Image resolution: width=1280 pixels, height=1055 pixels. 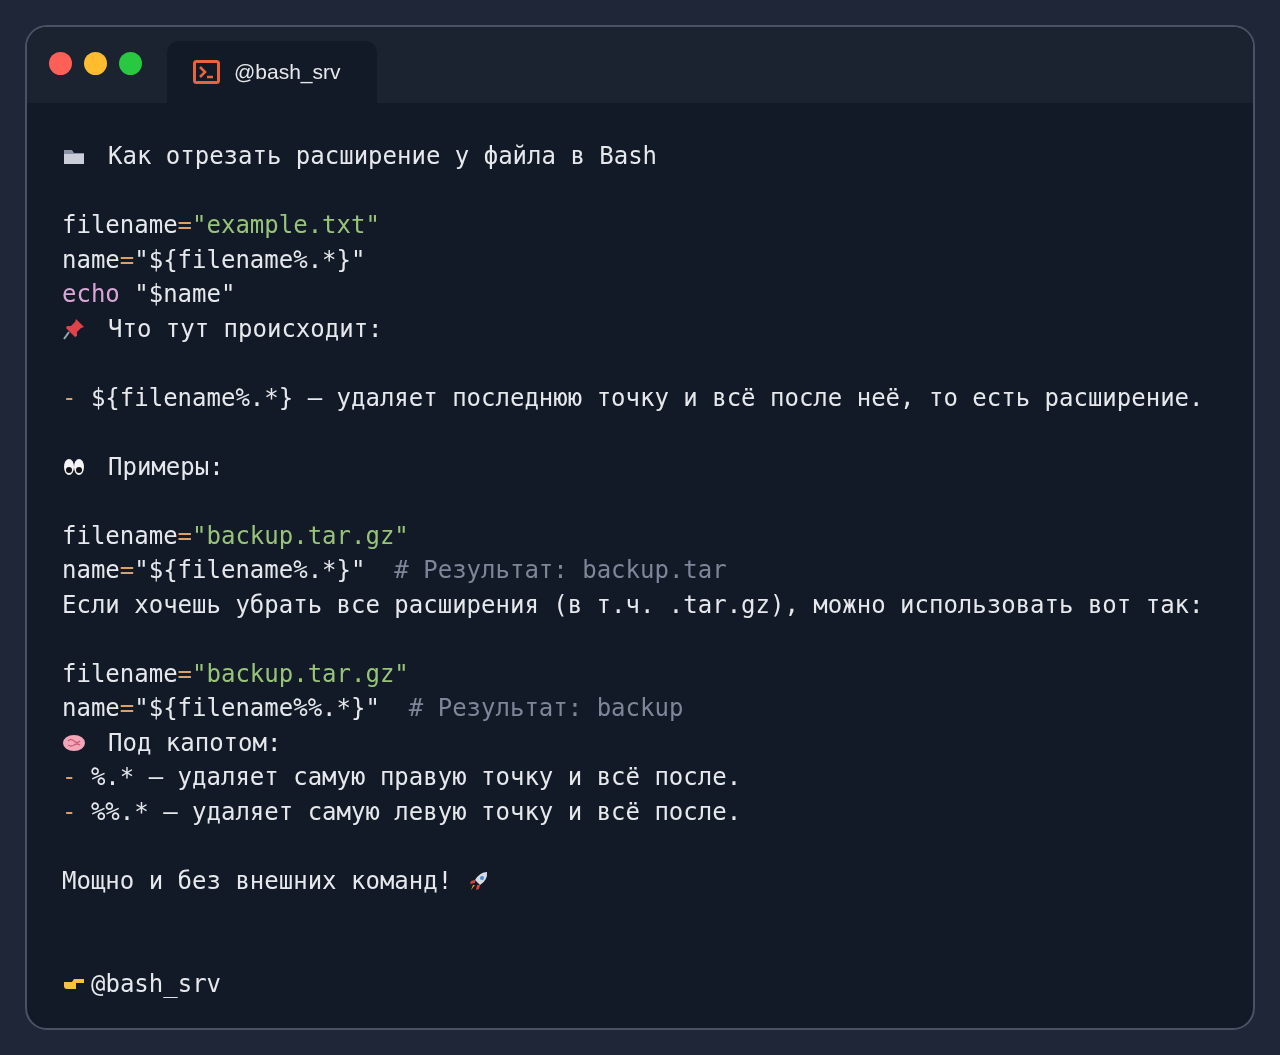 What do you see at coordinates (74, 328) in the screenshot?
I see `pushpin-icon` at bounding box center [74, 328].